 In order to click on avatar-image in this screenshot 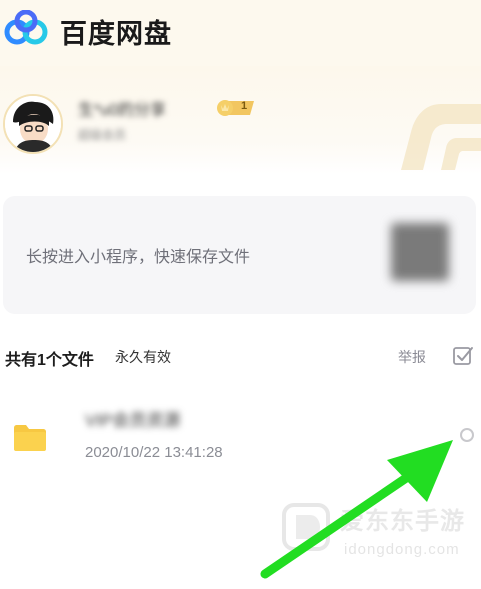, I will do `click(33, 124)`.